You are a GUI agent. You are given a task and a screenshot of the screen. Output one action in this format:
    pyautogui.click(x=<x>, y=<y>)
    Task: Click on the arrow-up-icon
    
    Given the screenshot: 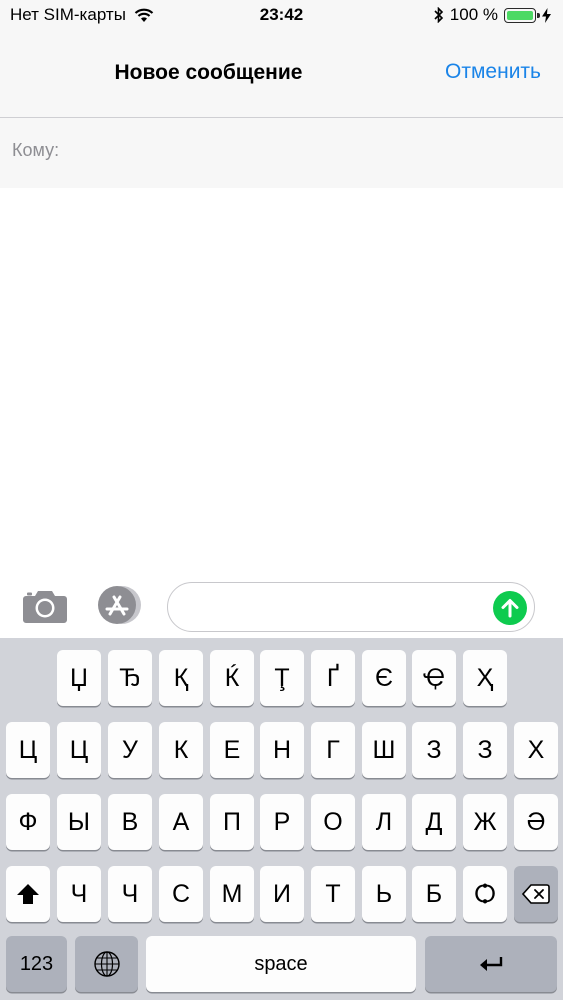 What is the action you would take?
    pyautogui.click(x=510, y=608)
    